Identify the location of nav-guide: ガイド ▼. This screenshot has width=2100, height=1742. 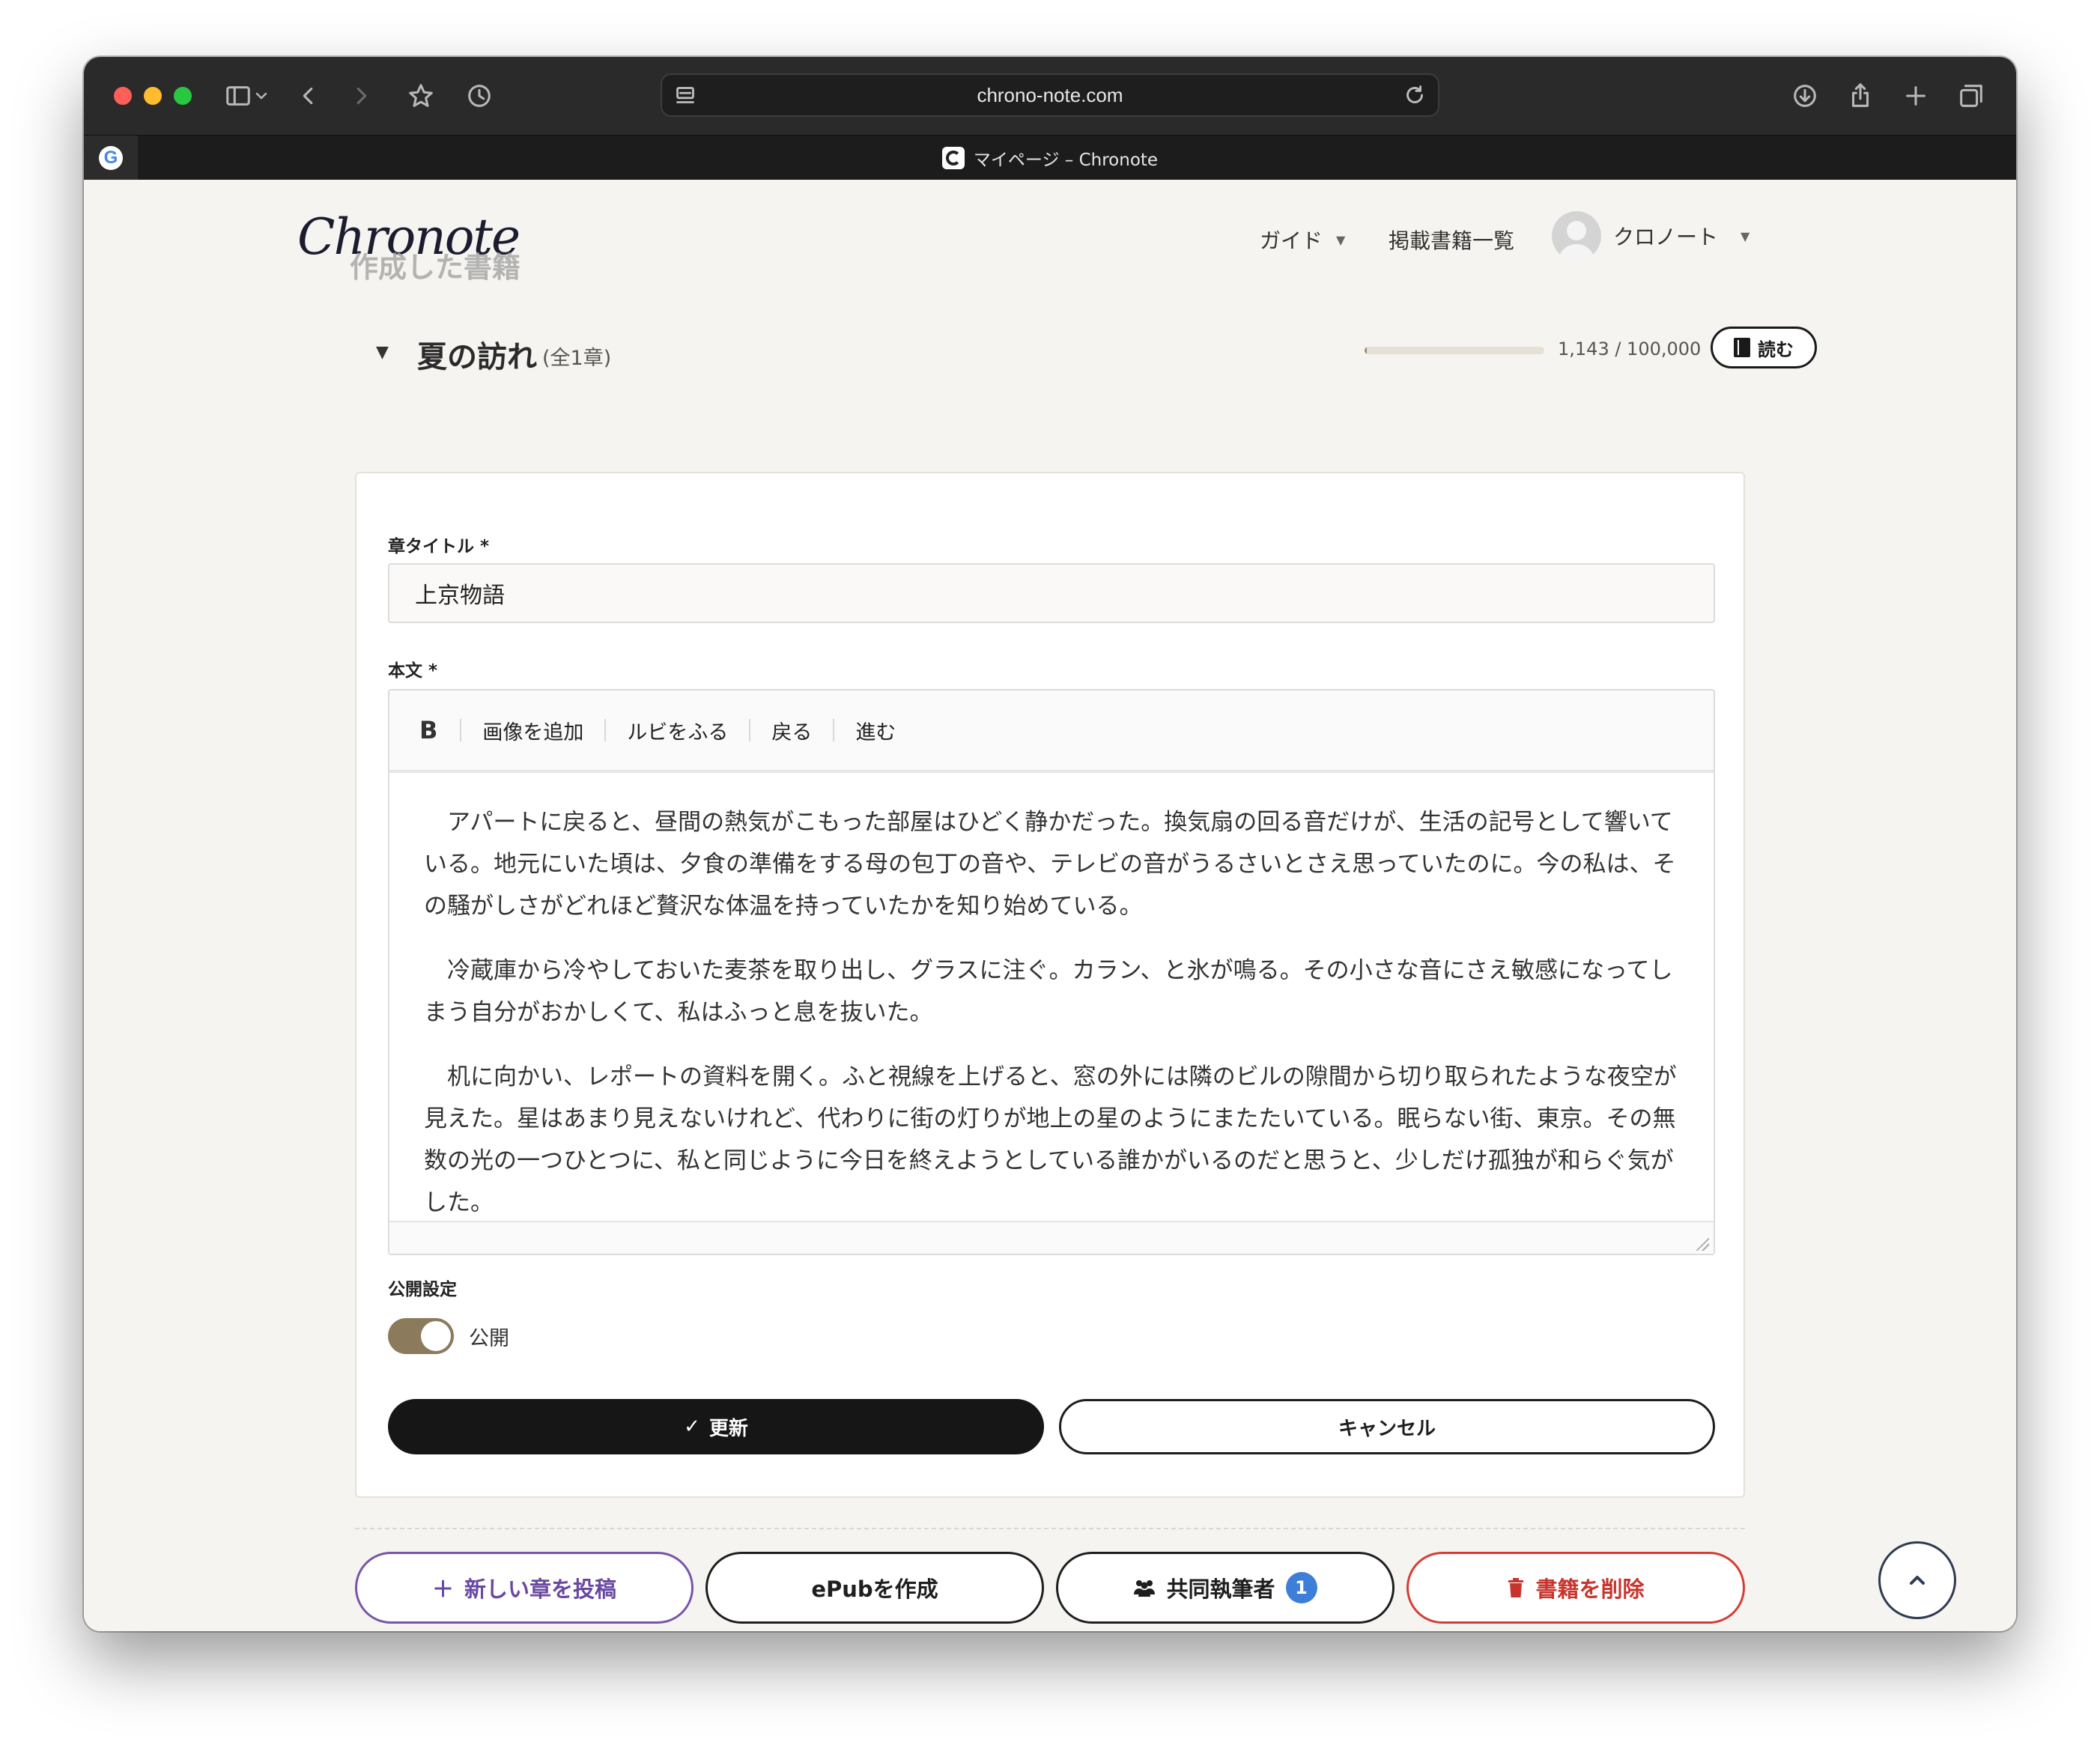
(1302, 240).